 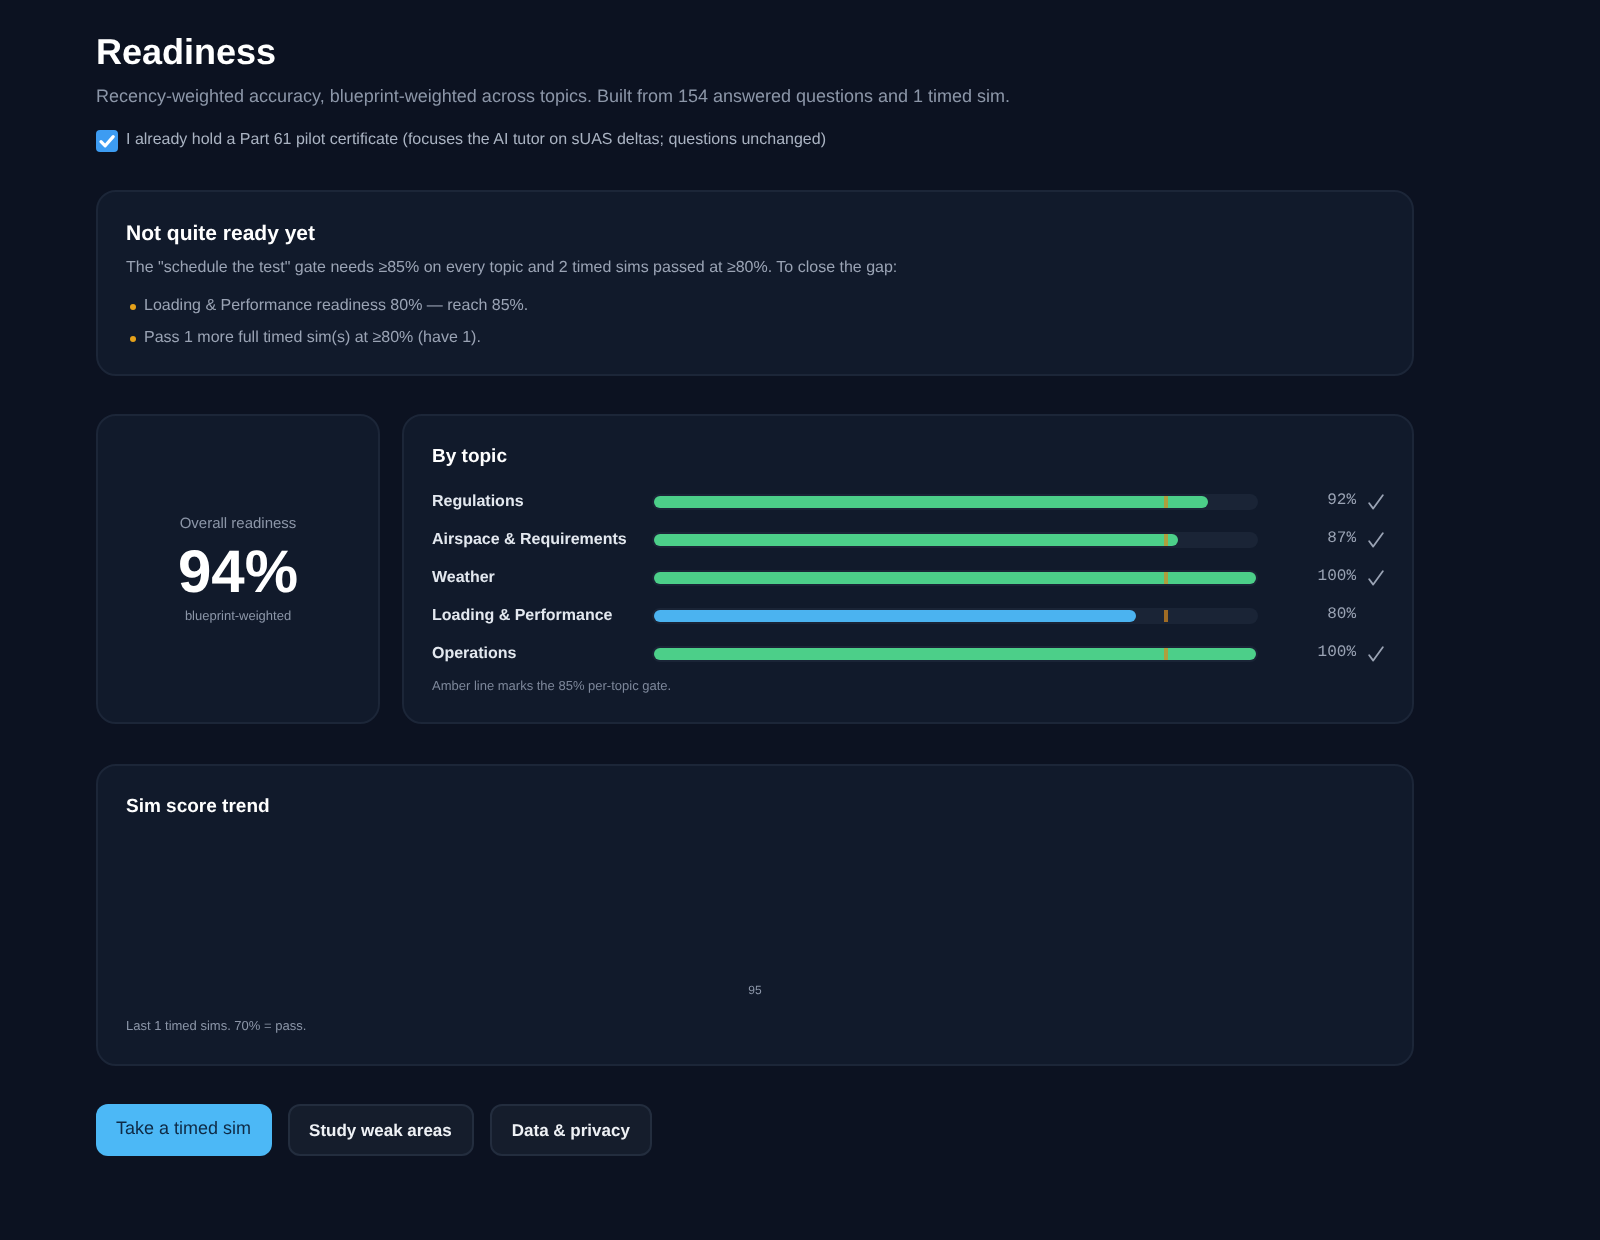 What do you see at coordinates (380, 1130) in the screenshot?
I see `action-button: Study weak areas` at bounding box center [380, 1130].